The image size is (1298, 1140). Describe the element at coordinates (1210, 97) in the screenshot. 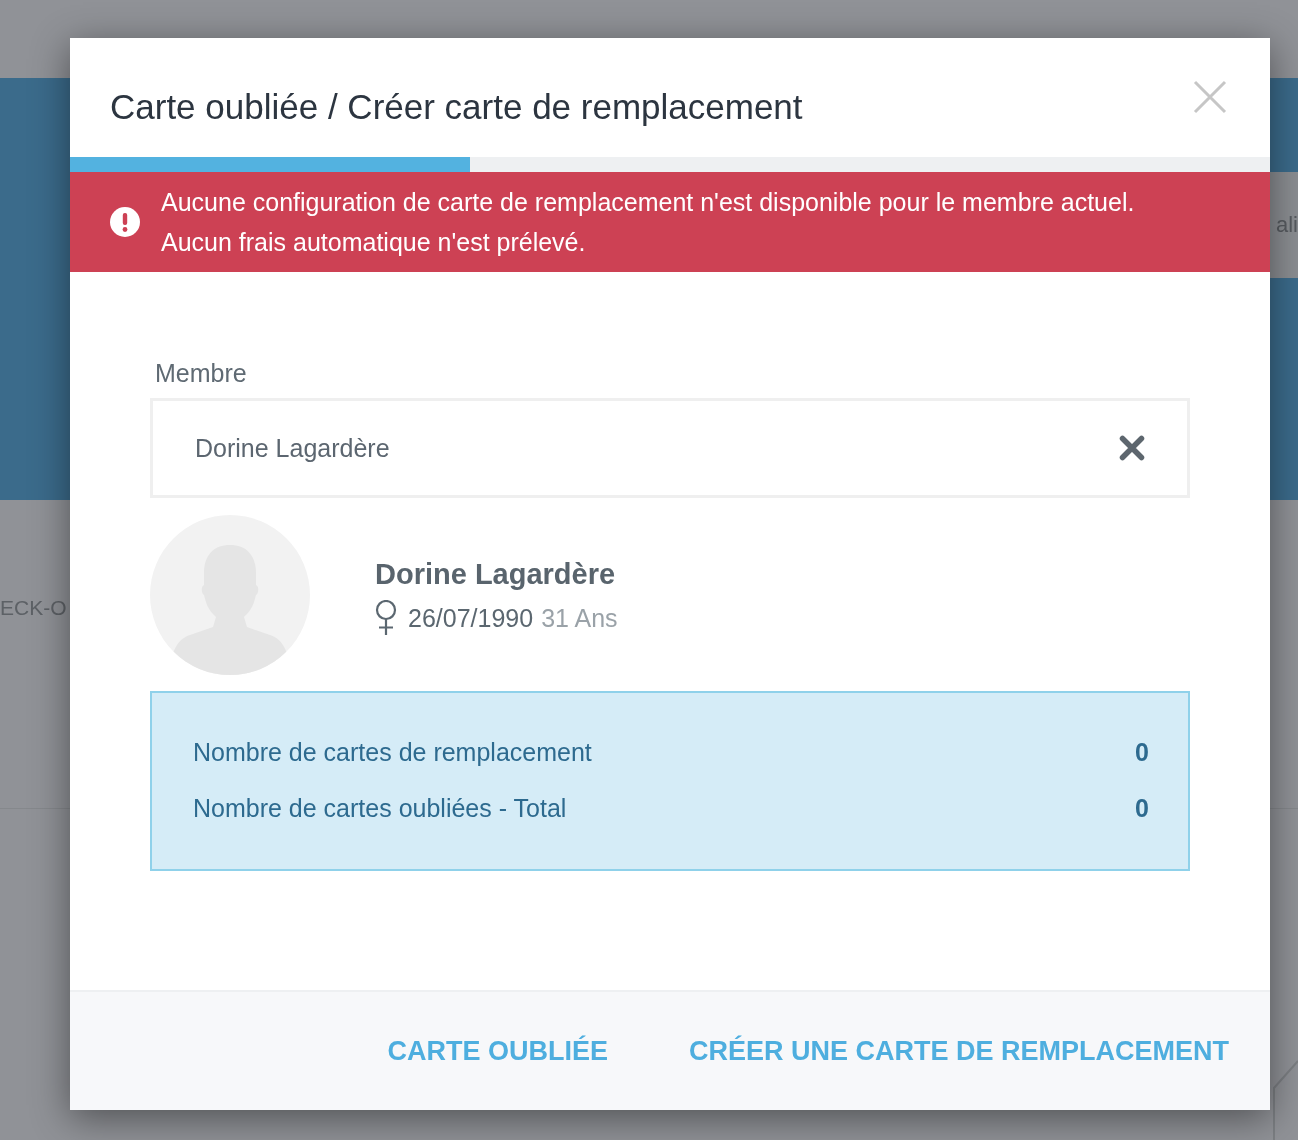

I see `close-icon` at that location.